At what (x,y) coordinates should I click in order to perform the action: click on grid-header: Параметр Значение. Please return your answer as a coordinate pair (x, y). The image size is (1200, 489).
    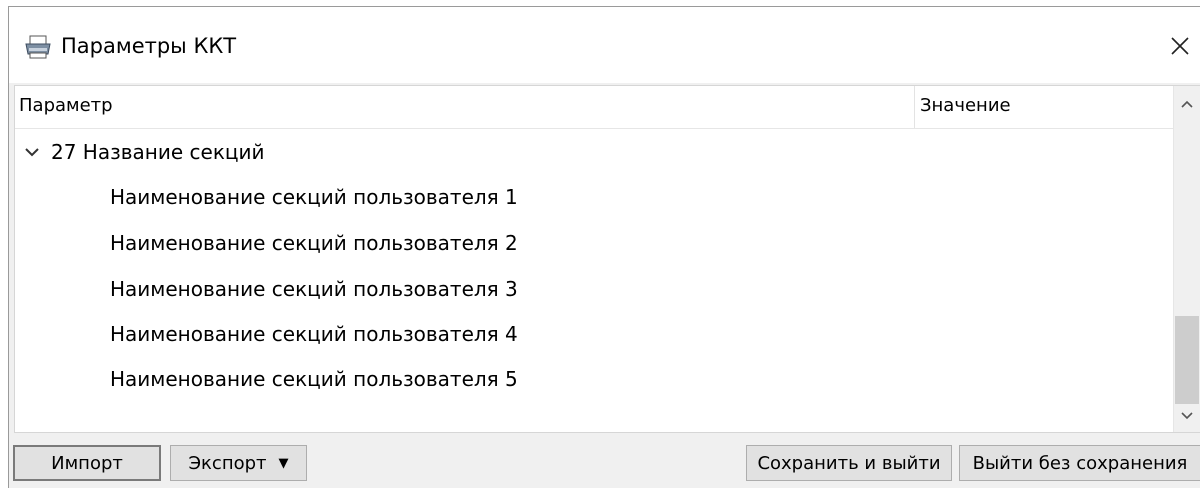
    Looking at the image, I should click on (595, 107).